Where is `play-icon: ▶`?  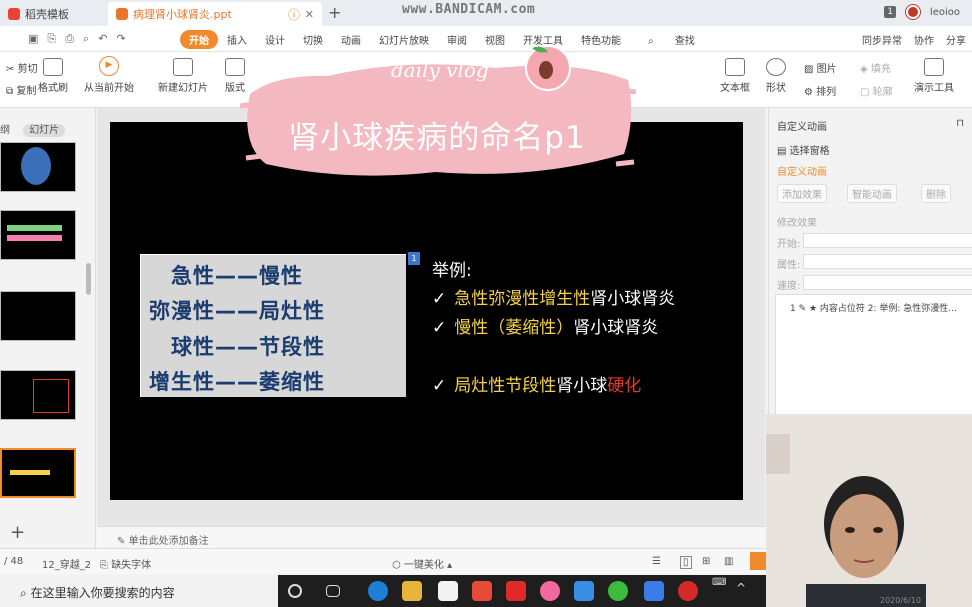 play-icon: ▶ is located at coordinates (109, 66).